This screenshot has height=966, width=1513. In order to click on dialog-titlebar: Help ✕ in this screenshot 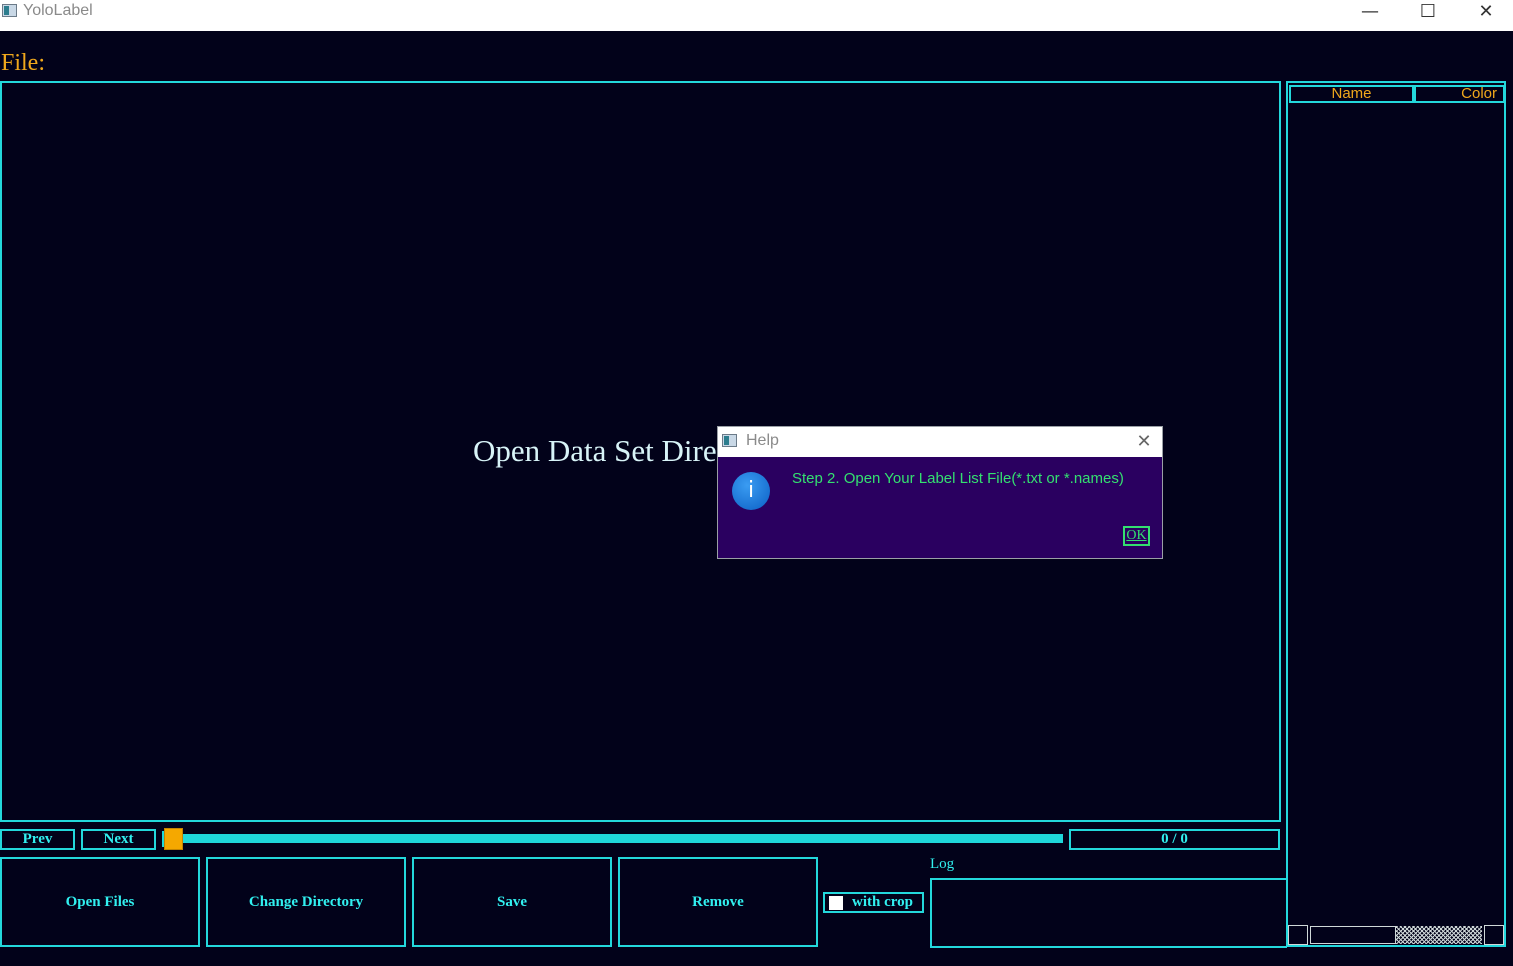, I will do `click(940, 442)`.